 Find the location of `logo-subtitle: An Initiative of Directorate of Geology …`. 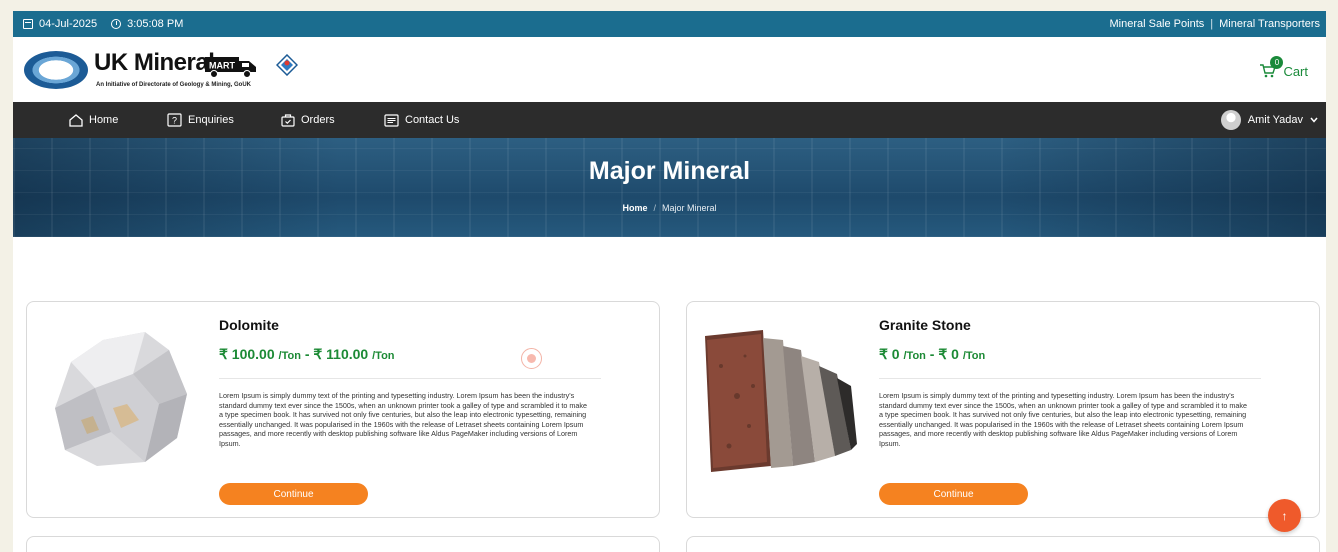

logo-subtitle: An Initiative of Directorate of Geology … is located at coordinates (174, 85).